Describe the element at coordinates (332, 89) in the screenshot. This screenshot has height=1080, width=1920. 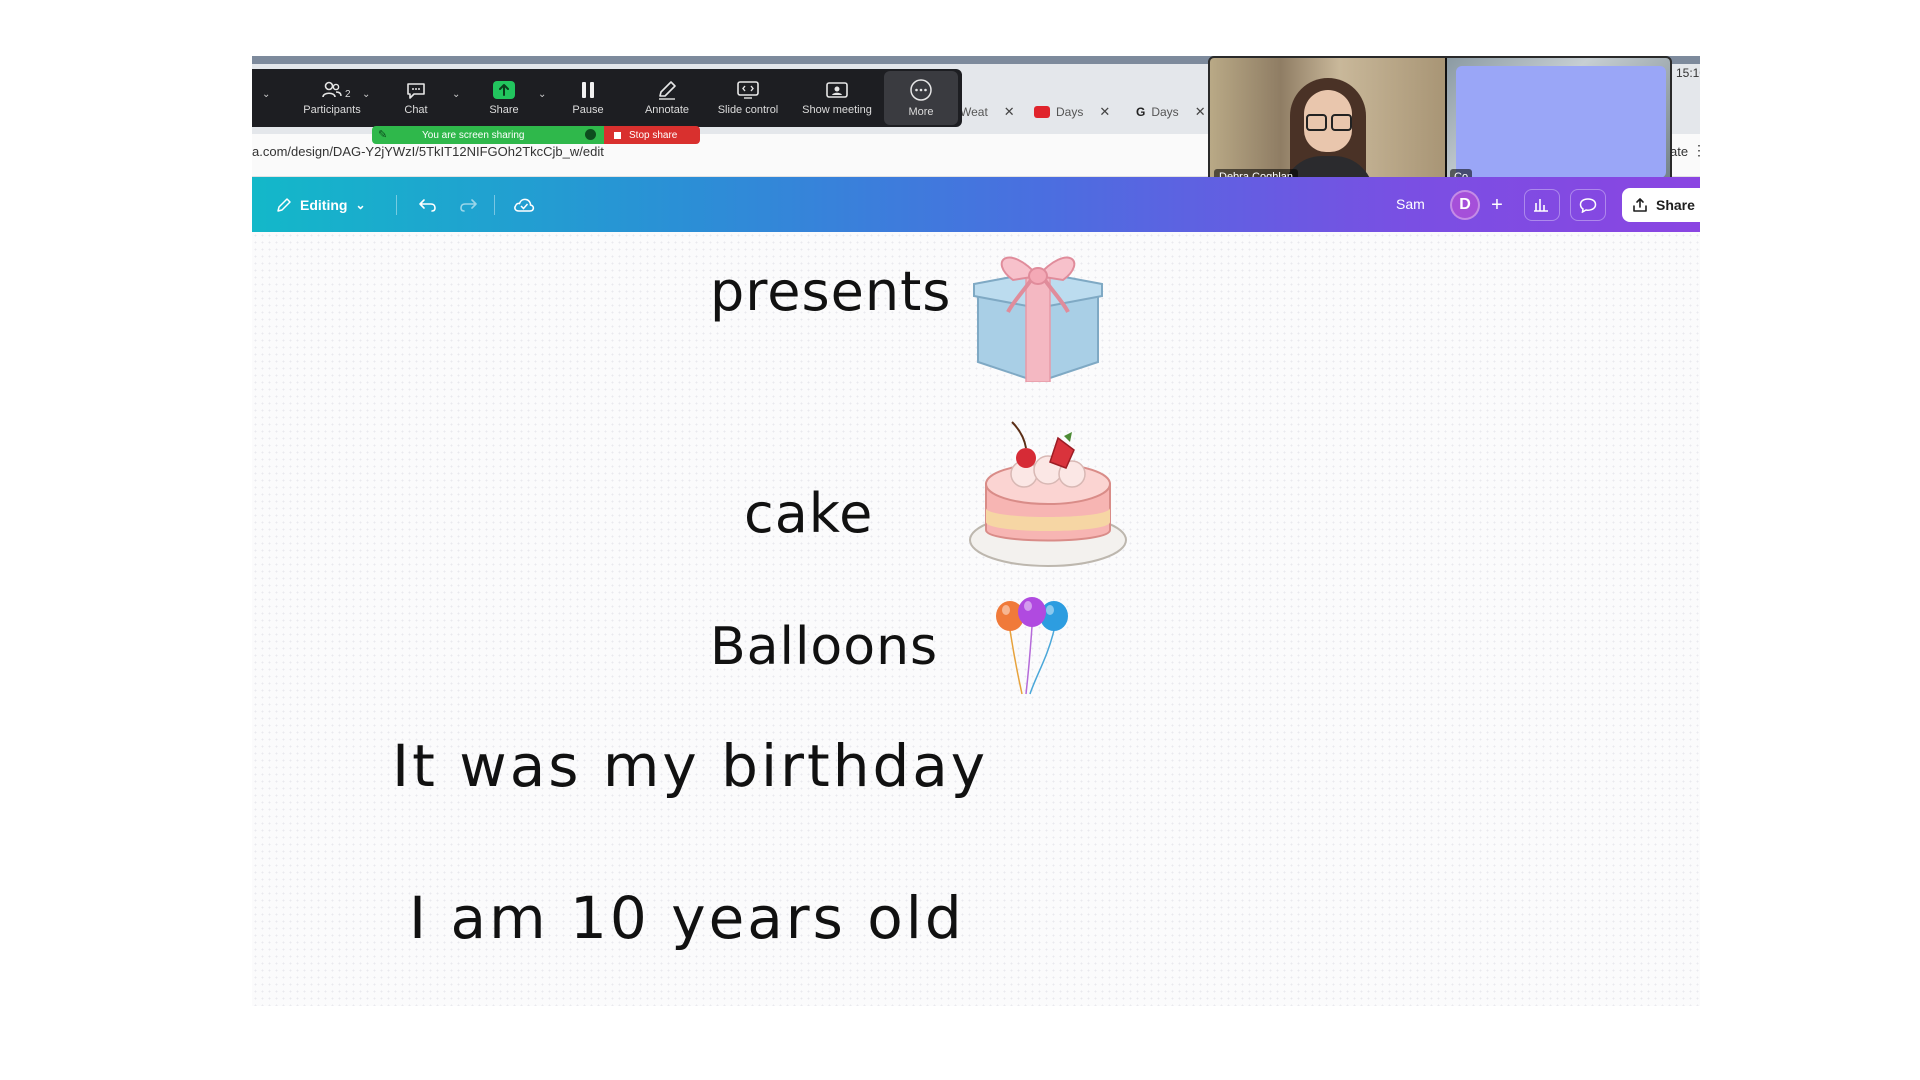
I see `participants-icon` at that location.